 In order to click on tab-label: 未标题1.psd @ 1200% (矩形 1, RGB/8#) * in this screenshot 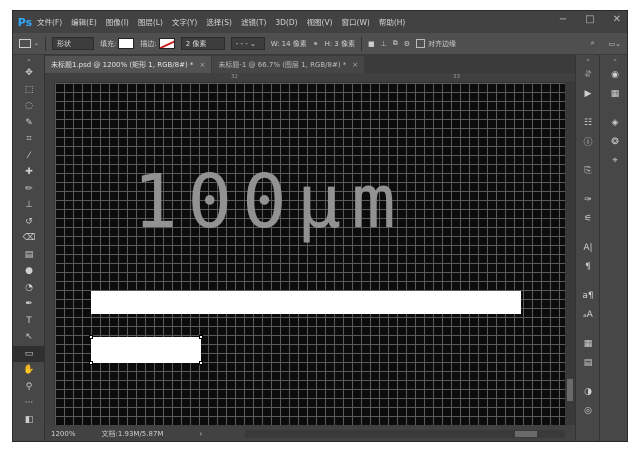, I will do `click(122, 64)`.